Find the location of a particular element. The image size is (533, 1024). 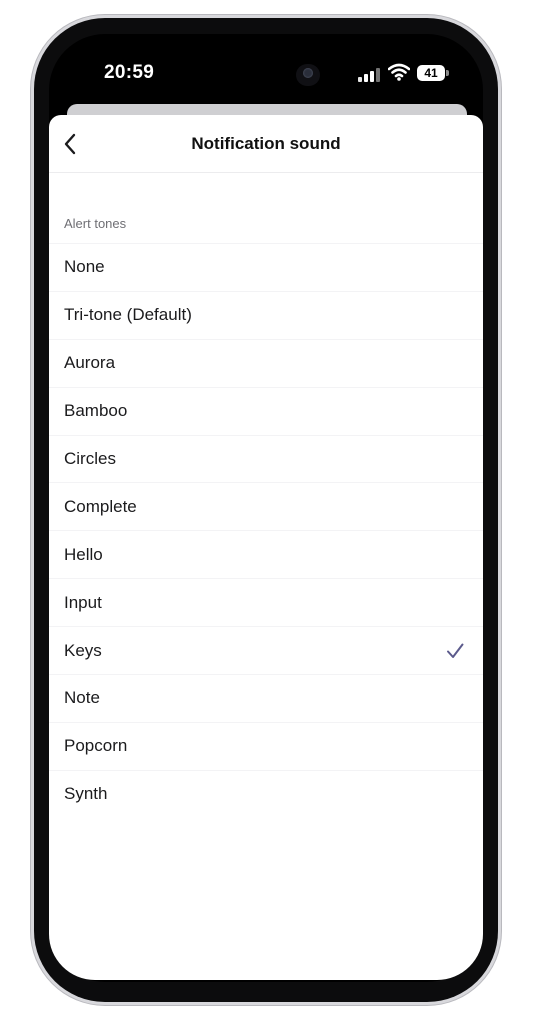

cellular-signal-icon is located at coordinates (370, 74).